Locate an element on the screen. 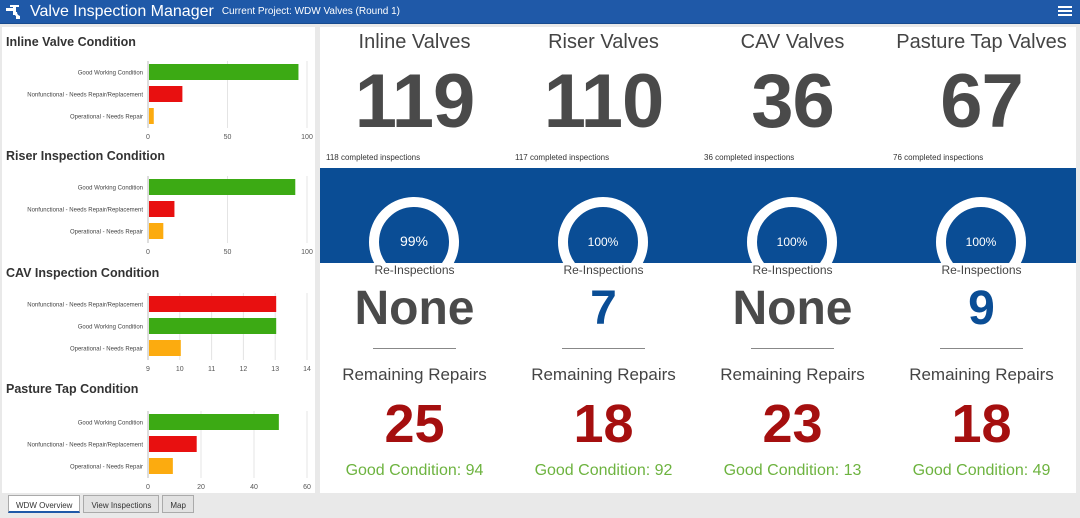 Image resolution: width=1080 pixels, height=518 pixels. good-condition-count: Good Condition: 49 is located at coordinates (981, 470).